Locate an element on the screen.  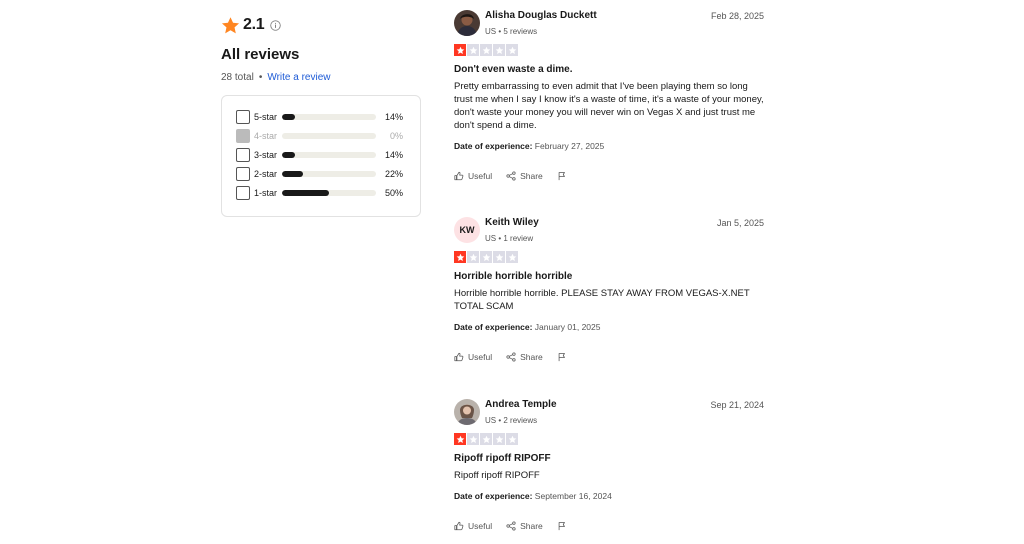
date-of-experience: Date of experience: February 27, 2025 is located at coordinates (609, 146).